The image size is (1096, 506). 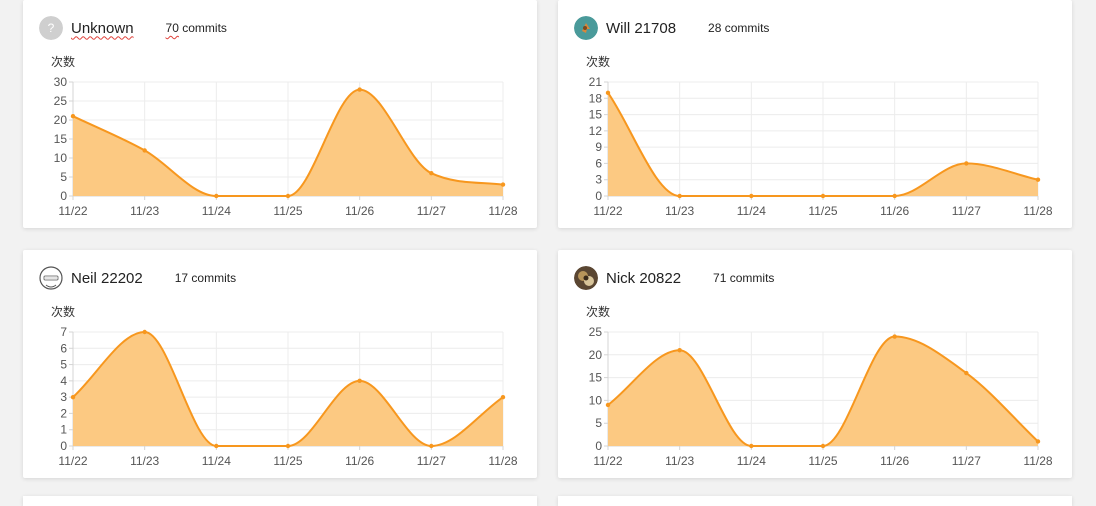 What do you see at coordinates (63, 430) in the screenshot?
I see `y-tick-label: 1` at bounding box center [63, 430].